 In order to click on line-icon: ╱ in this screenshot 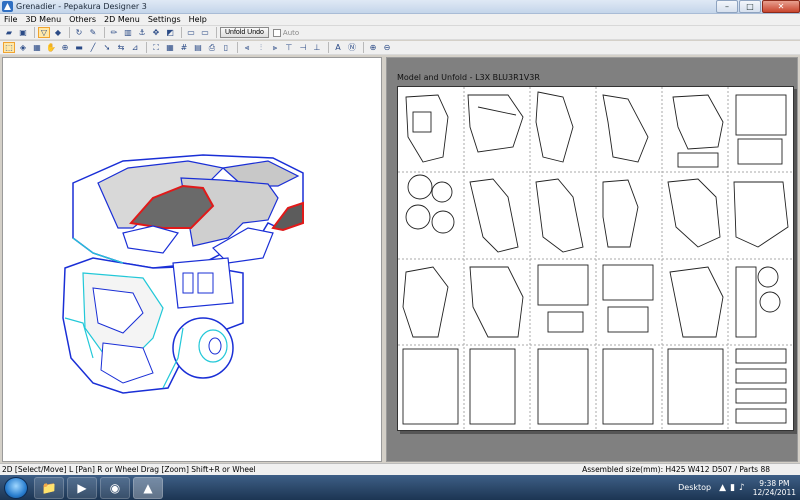, I will do `click(93, 47)`.